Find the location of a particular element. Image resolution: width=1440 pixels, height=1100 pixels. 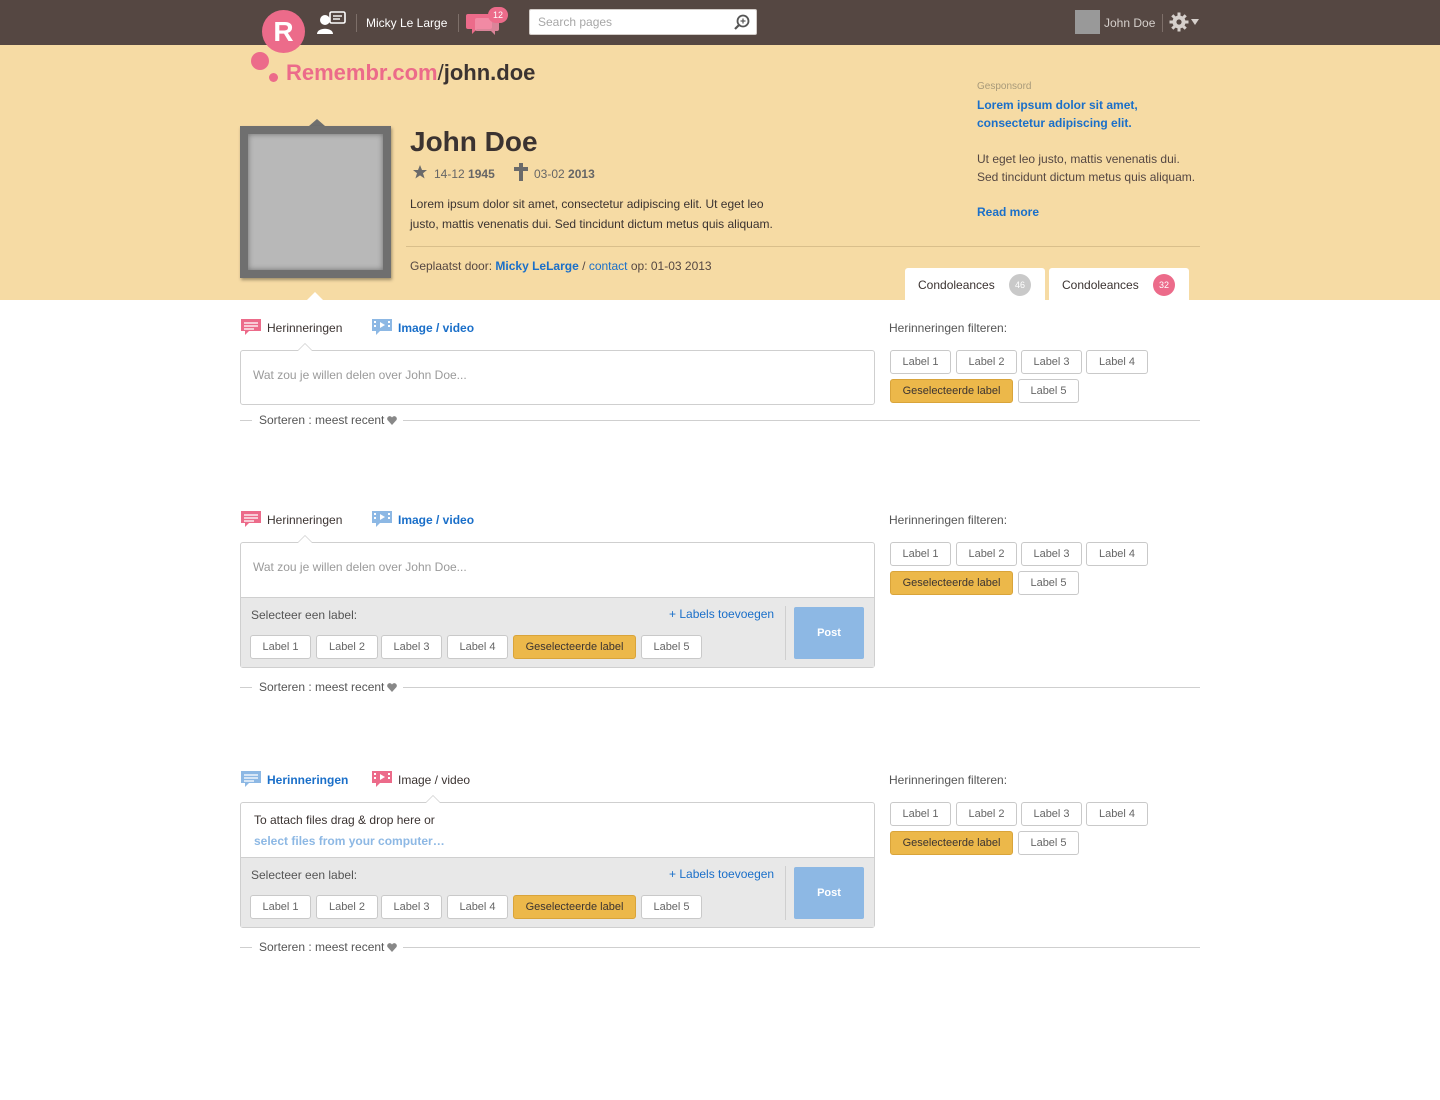

star-icon is located at coordinates (420, 172).